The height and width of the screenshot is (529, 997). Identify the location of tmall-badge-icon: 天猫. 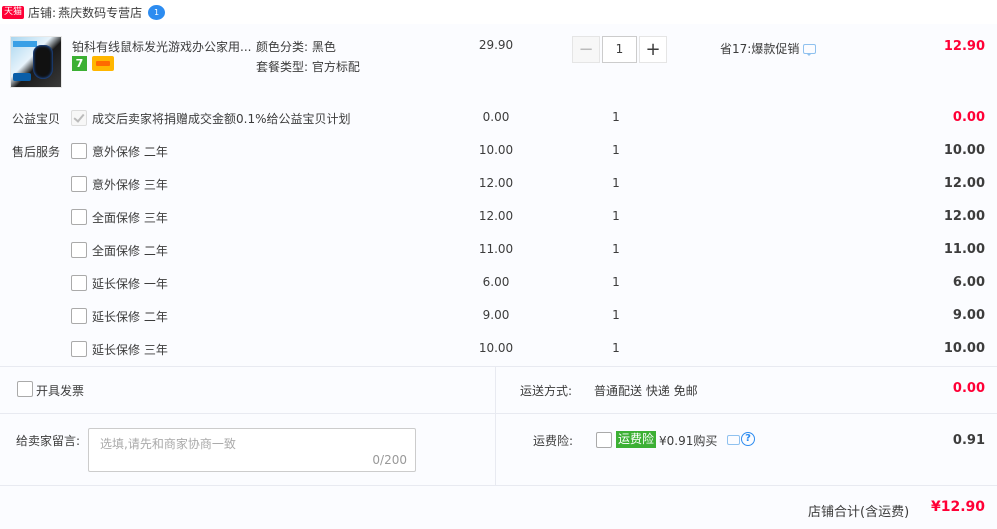
(13, 12).